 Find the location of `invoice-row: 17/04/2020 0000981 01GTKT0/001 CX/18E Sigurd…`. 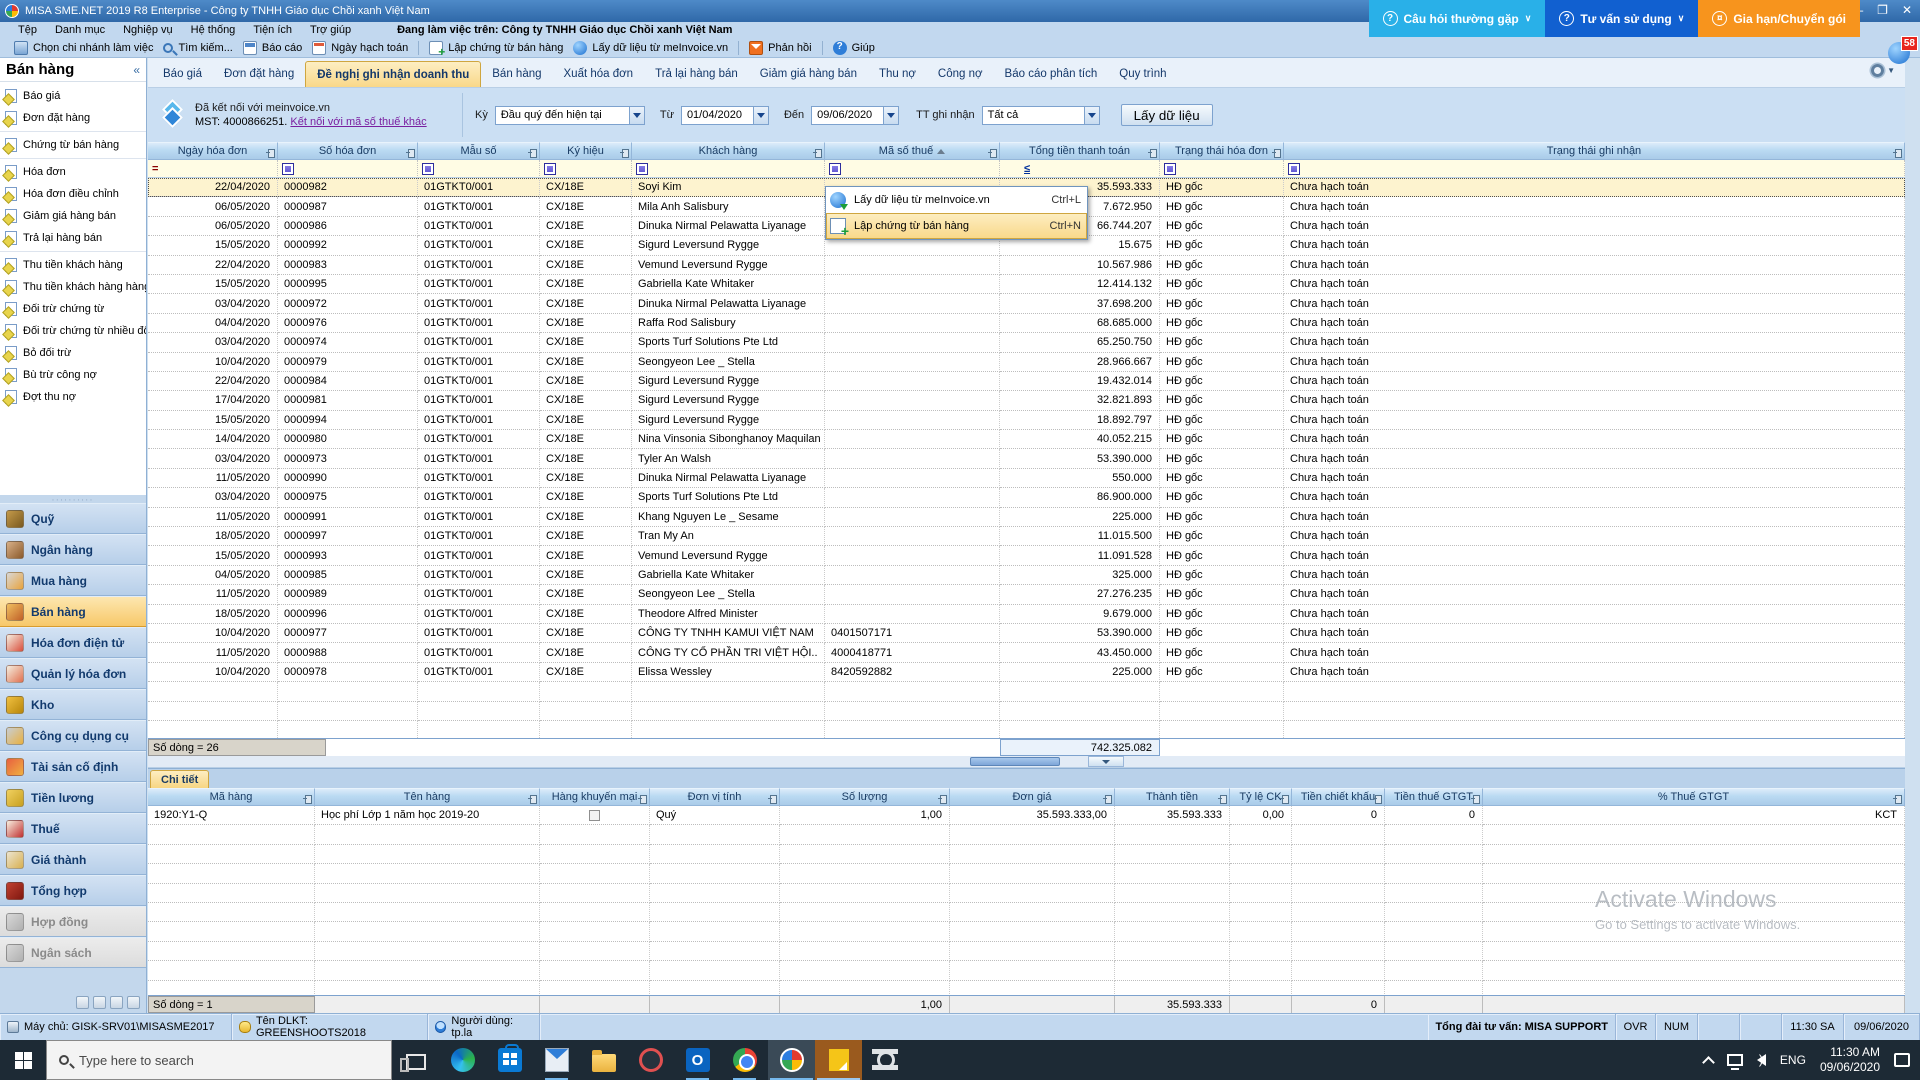

invoice-row: 17/04/2020 0000981 01GTKT0/001 CX/18E Sigurd… is located at coordinates (1026, 401).